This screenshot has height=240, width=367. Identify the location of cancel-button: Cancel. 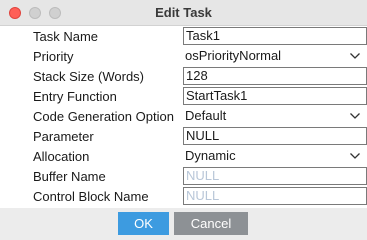
(211, 223).